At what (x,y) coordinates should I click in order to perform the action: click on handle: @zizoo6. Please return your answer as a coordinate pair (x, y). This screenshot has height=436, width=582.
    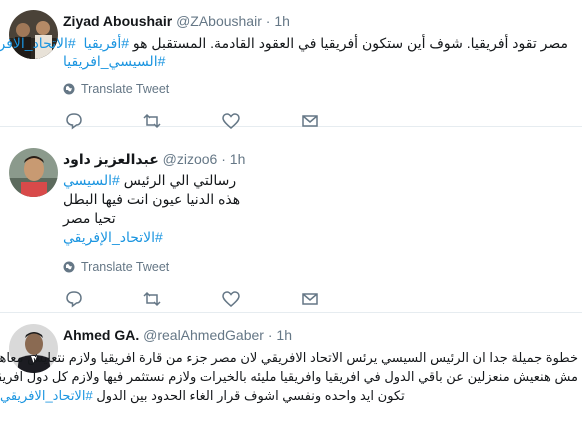
    Looking at the image, I should click on (190, 159).